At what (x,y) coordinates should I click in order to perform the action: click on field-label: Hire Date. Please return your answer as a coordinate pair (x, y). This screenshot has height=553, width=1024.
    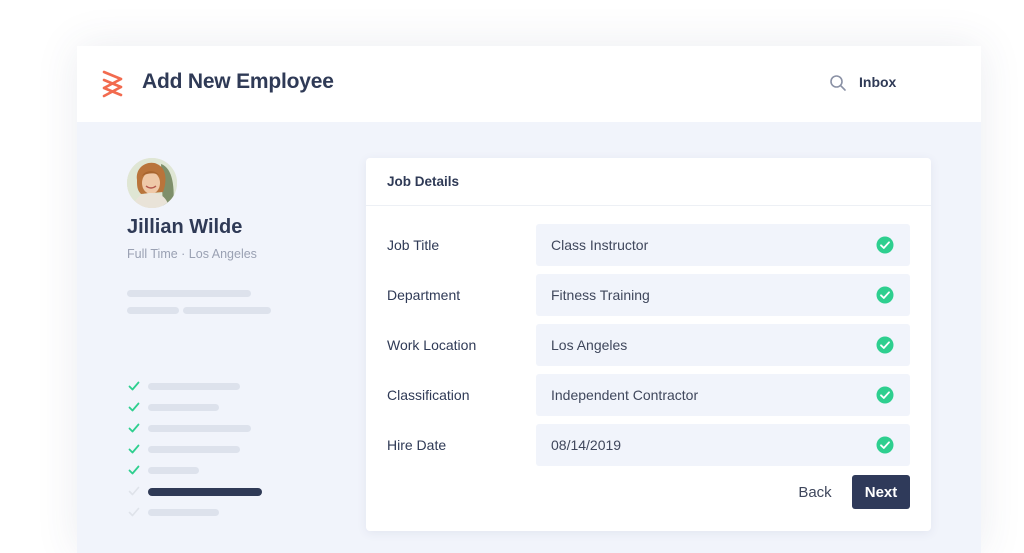
    Looking at the image, I should click on (417, 445).